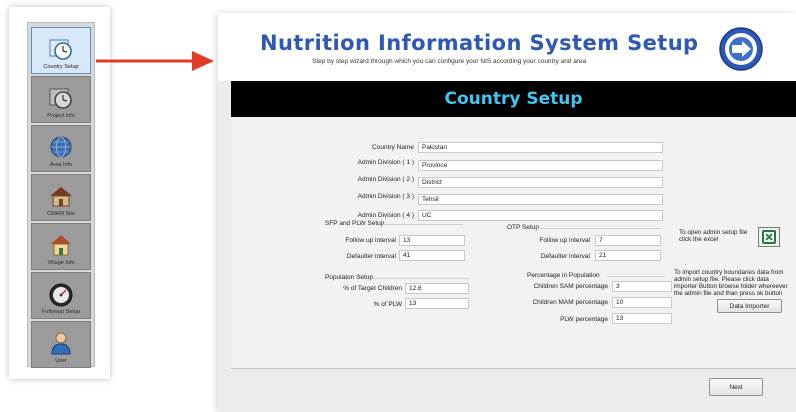 This screenshot has height=412, width=796. Describe the element at coordinates (584, 319) in the screenshot. I see `plw-percentage-label: PLW percentage` at that location.